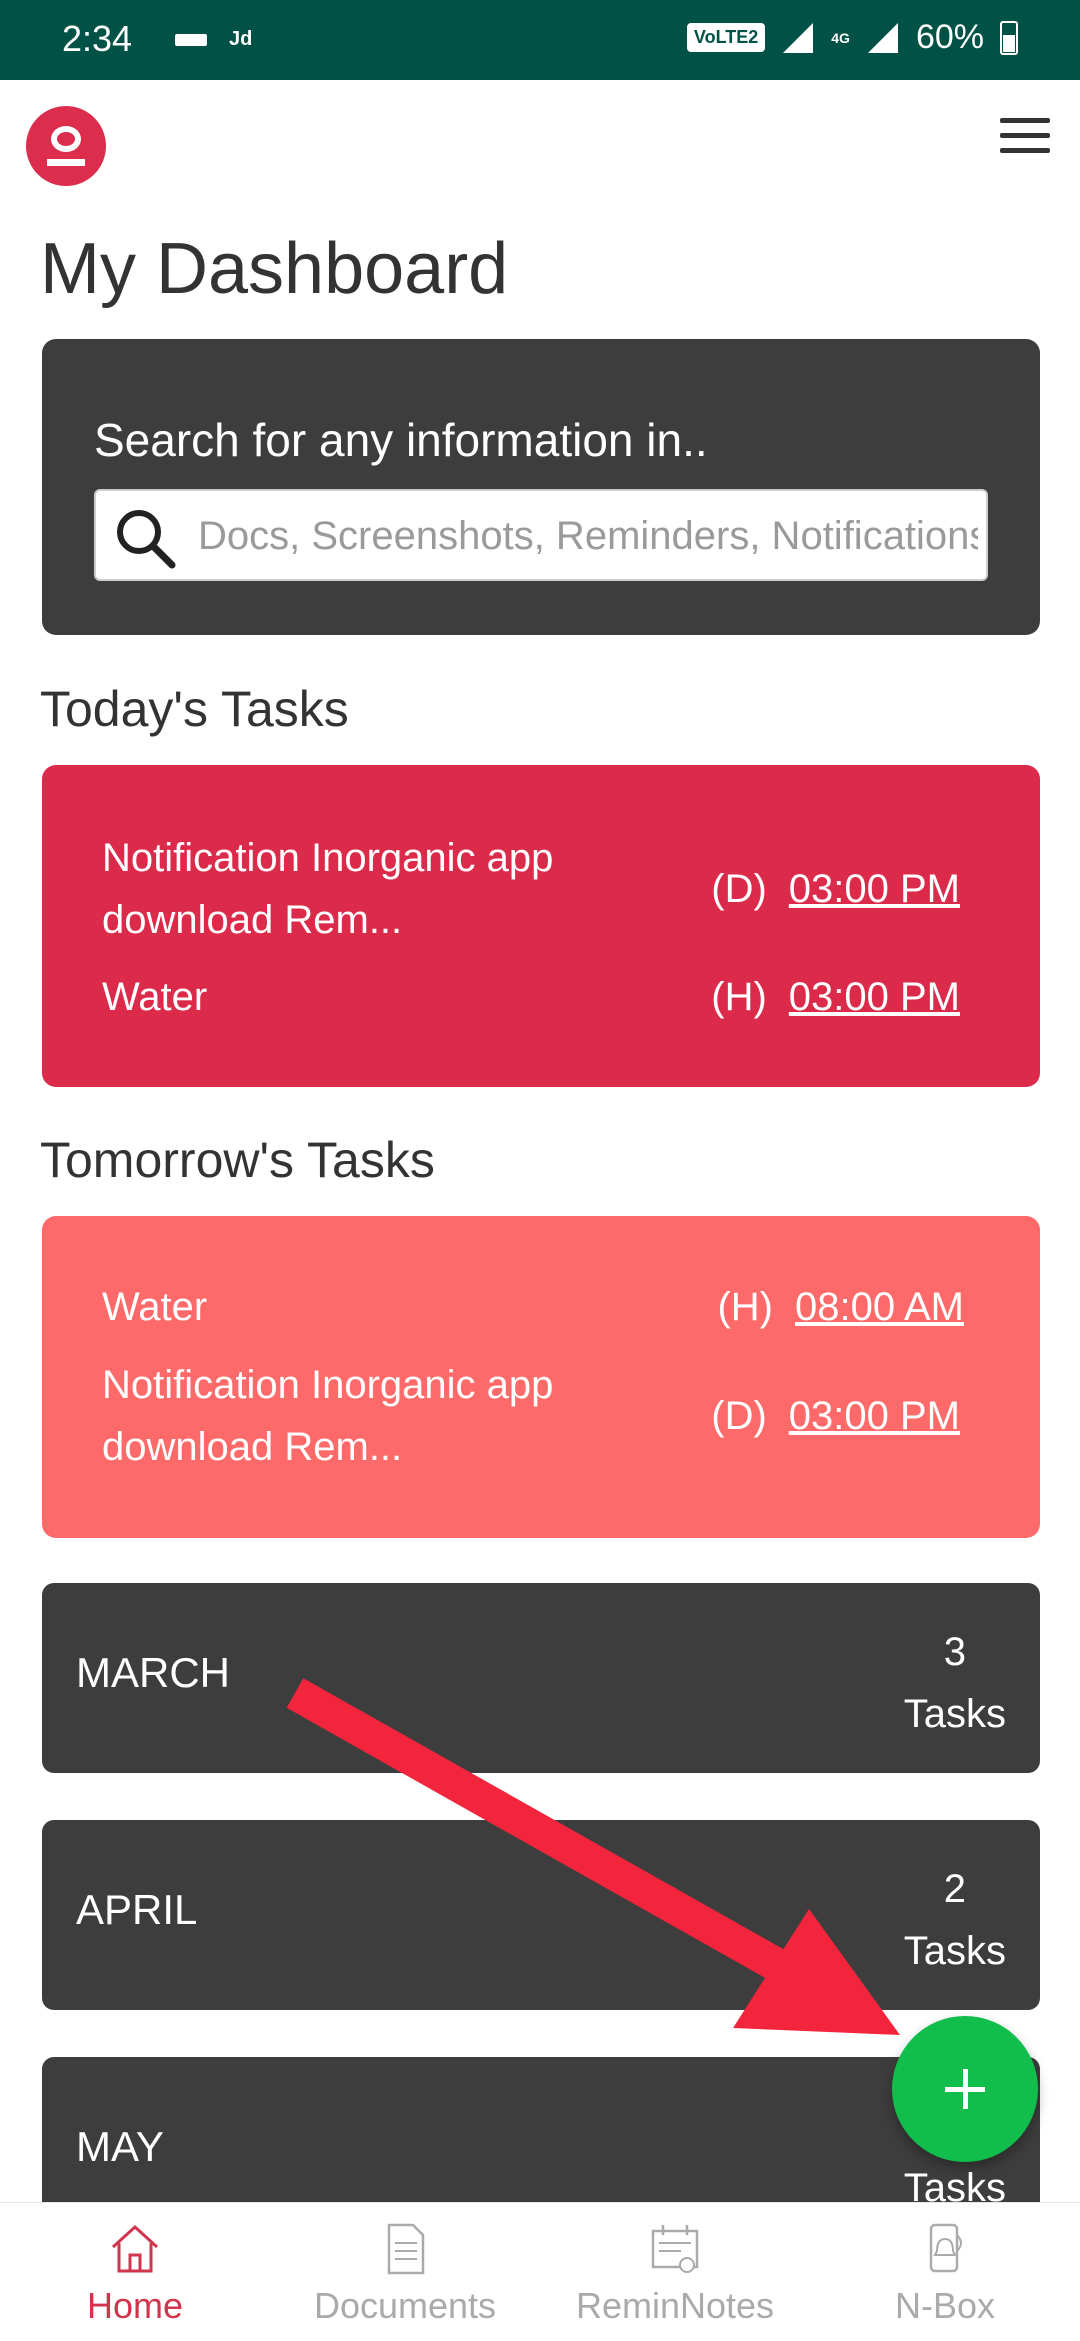 This screenshot has height=2341, width=1080. I want to click on volte-badge: VoLTE2, so click(726, 37).